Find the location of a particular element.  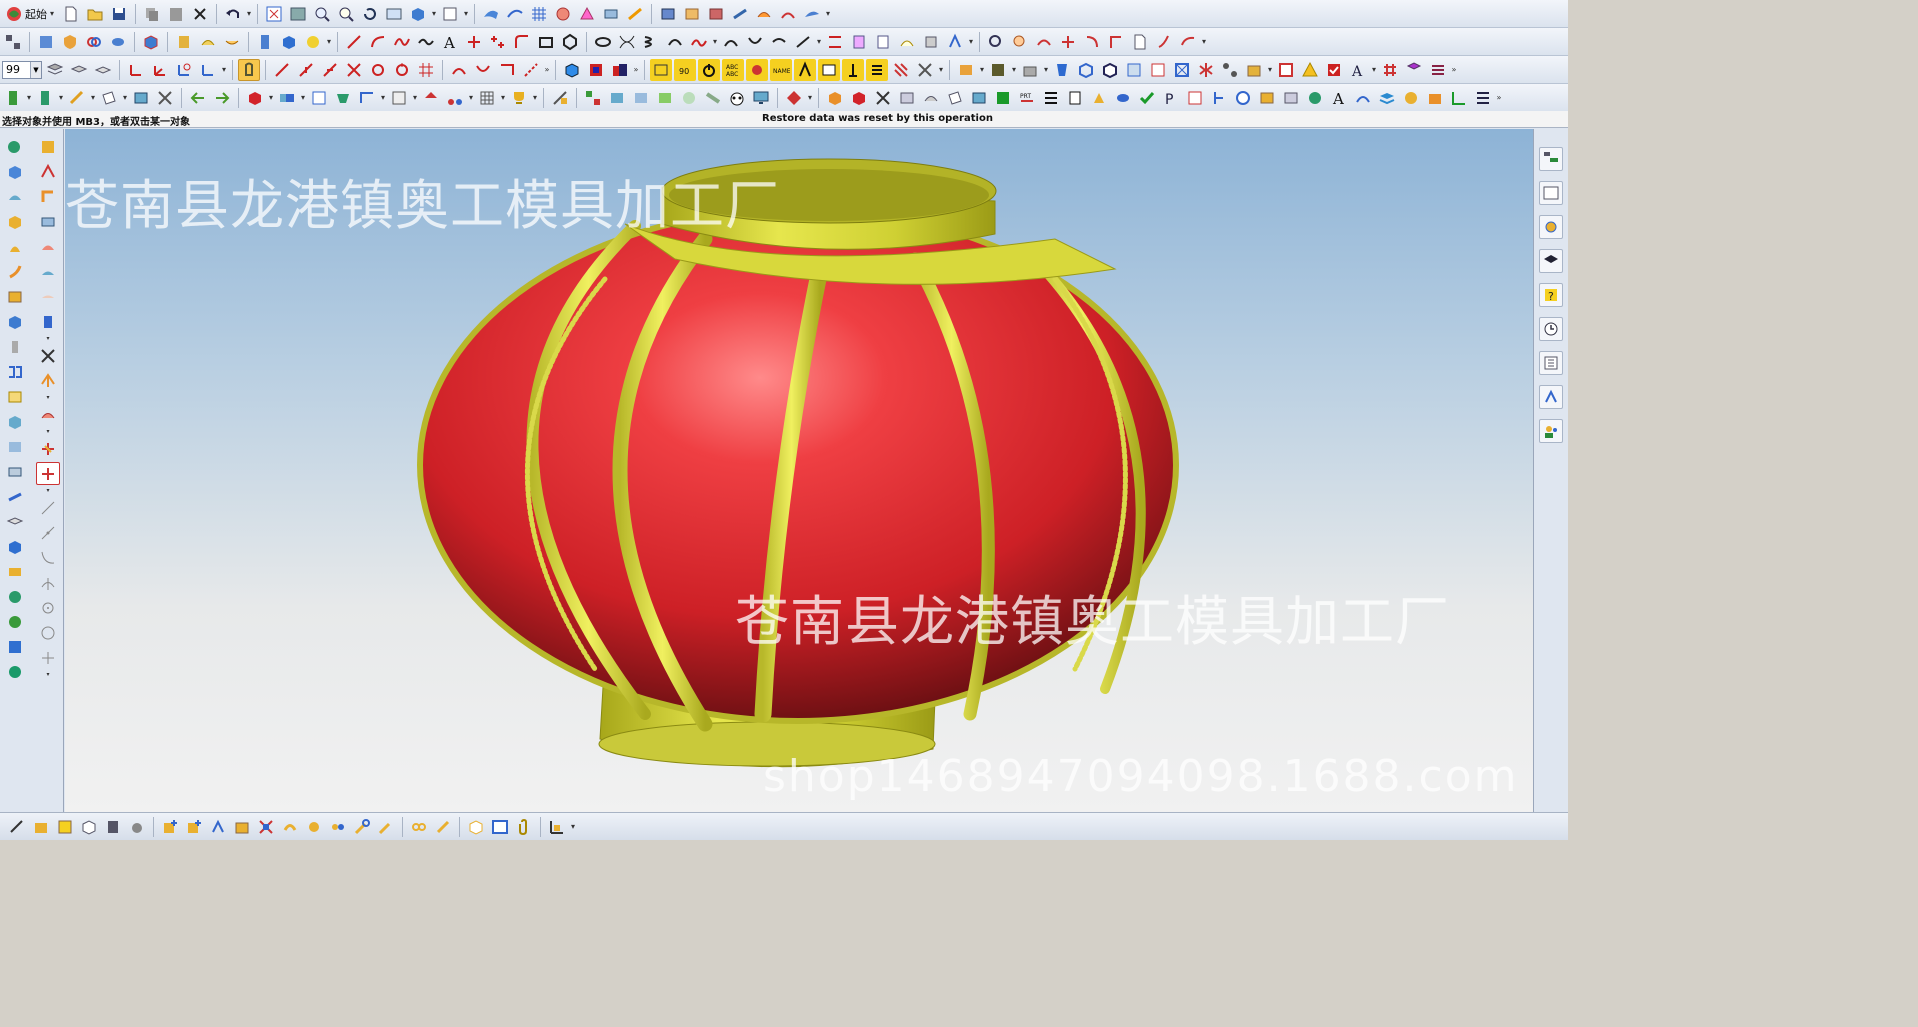

layer-settings-icon is located at coordinates (55, 70).